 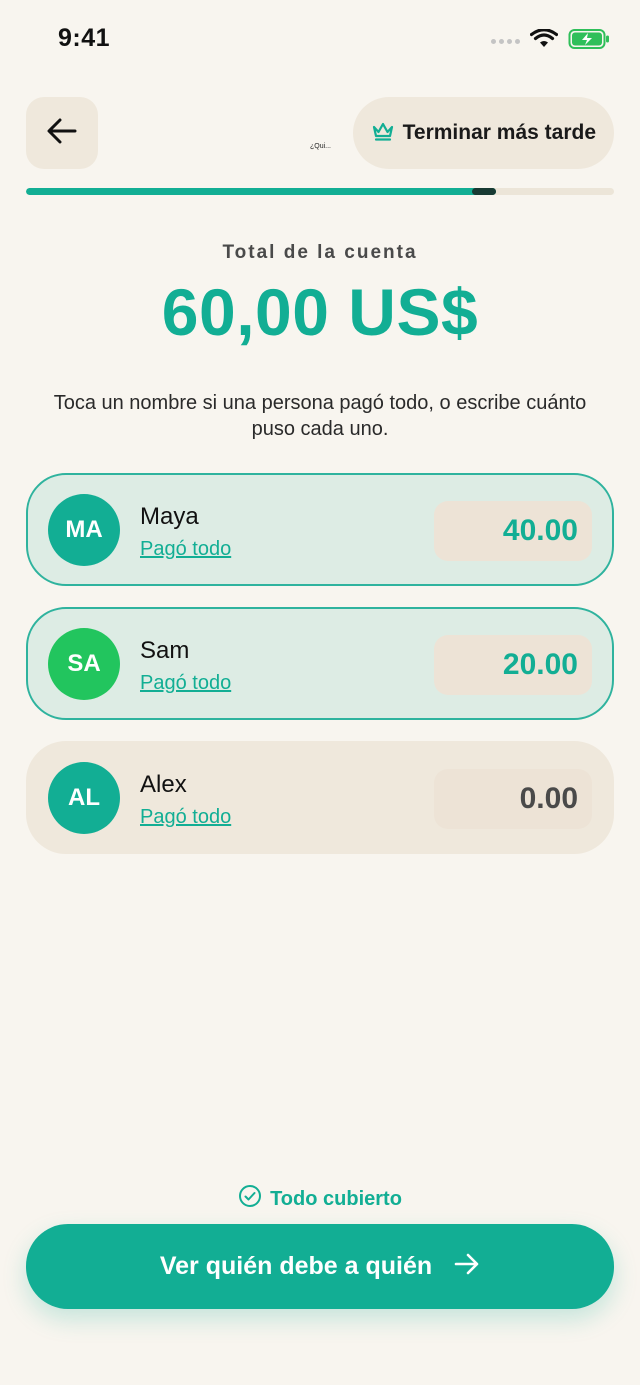 What do you see at coordinates (544, 41) in the screenshot?
I see `wifi-icon` at bounding box center [544, 41].